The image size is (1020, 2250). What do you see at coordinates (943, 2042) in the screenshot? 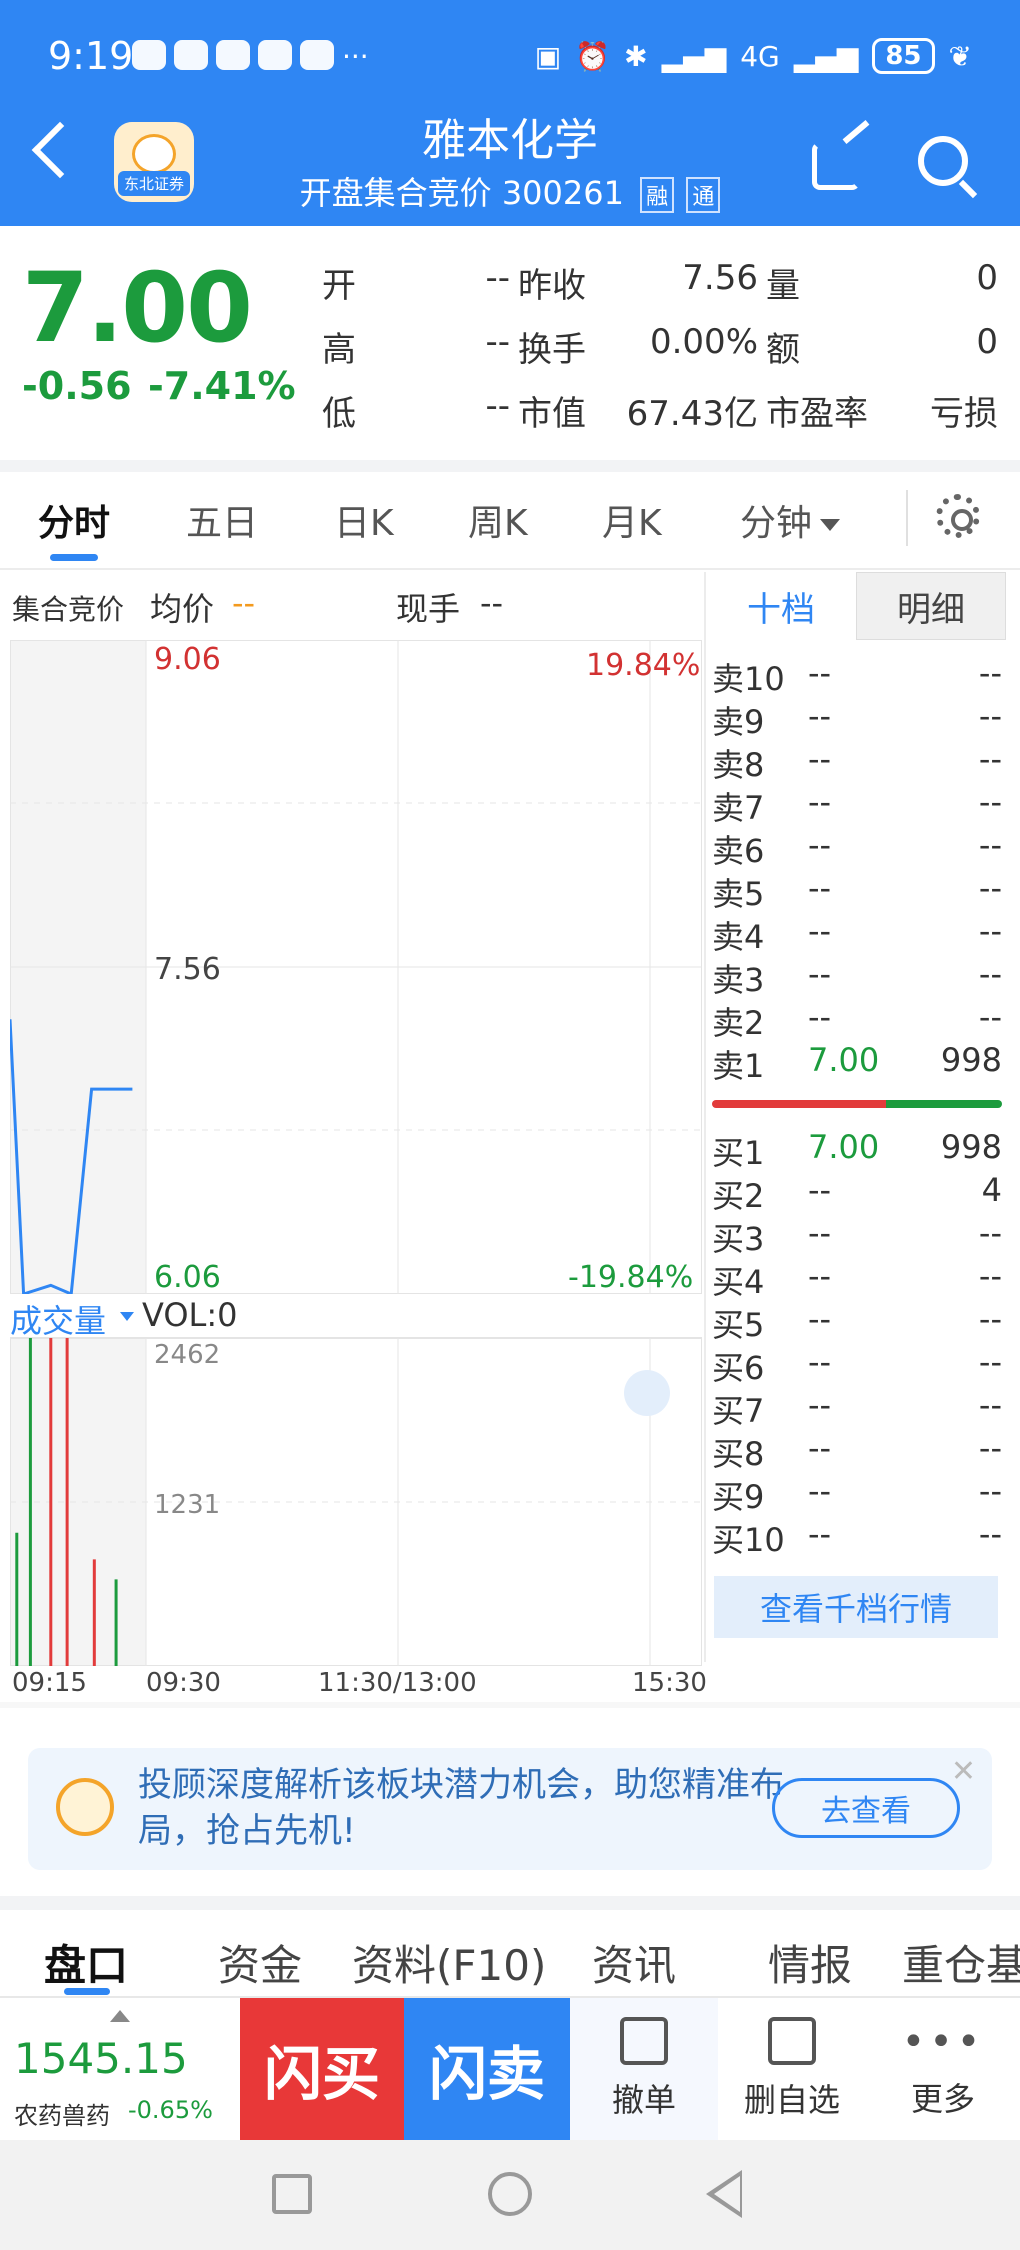
I see `more-dots-icon: •••` at bounding box center [943, 2042].